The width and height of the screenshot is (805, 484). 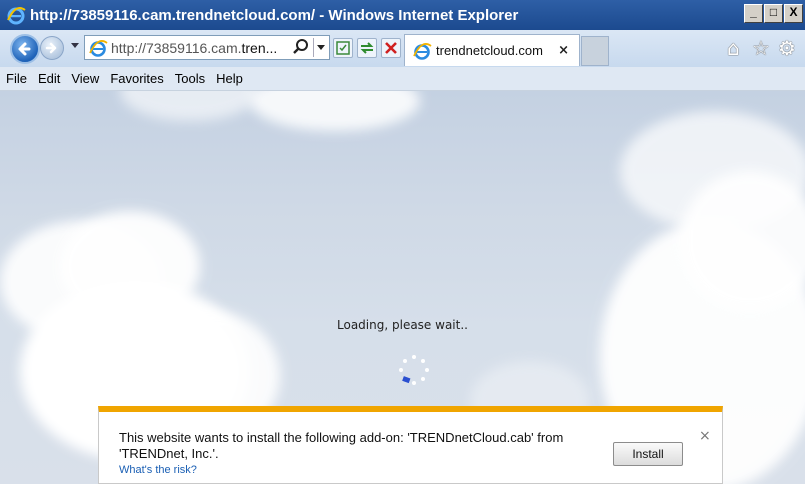 What do you see at coordinates (595, 51) in the screenshot?
I see `new-tab-button` at bounding box center [595, 51].